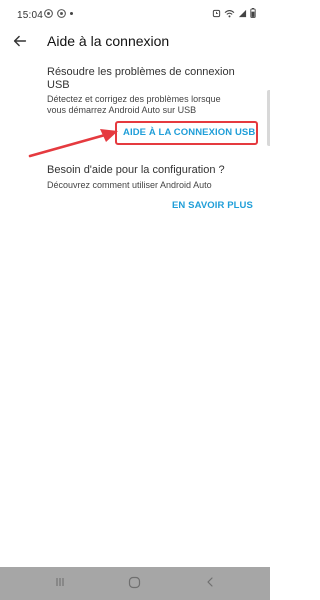  What do you see at coordinates (60, 582) in the screenshot?
I see `recent-apps-icon` at bounding box center [60, 582].